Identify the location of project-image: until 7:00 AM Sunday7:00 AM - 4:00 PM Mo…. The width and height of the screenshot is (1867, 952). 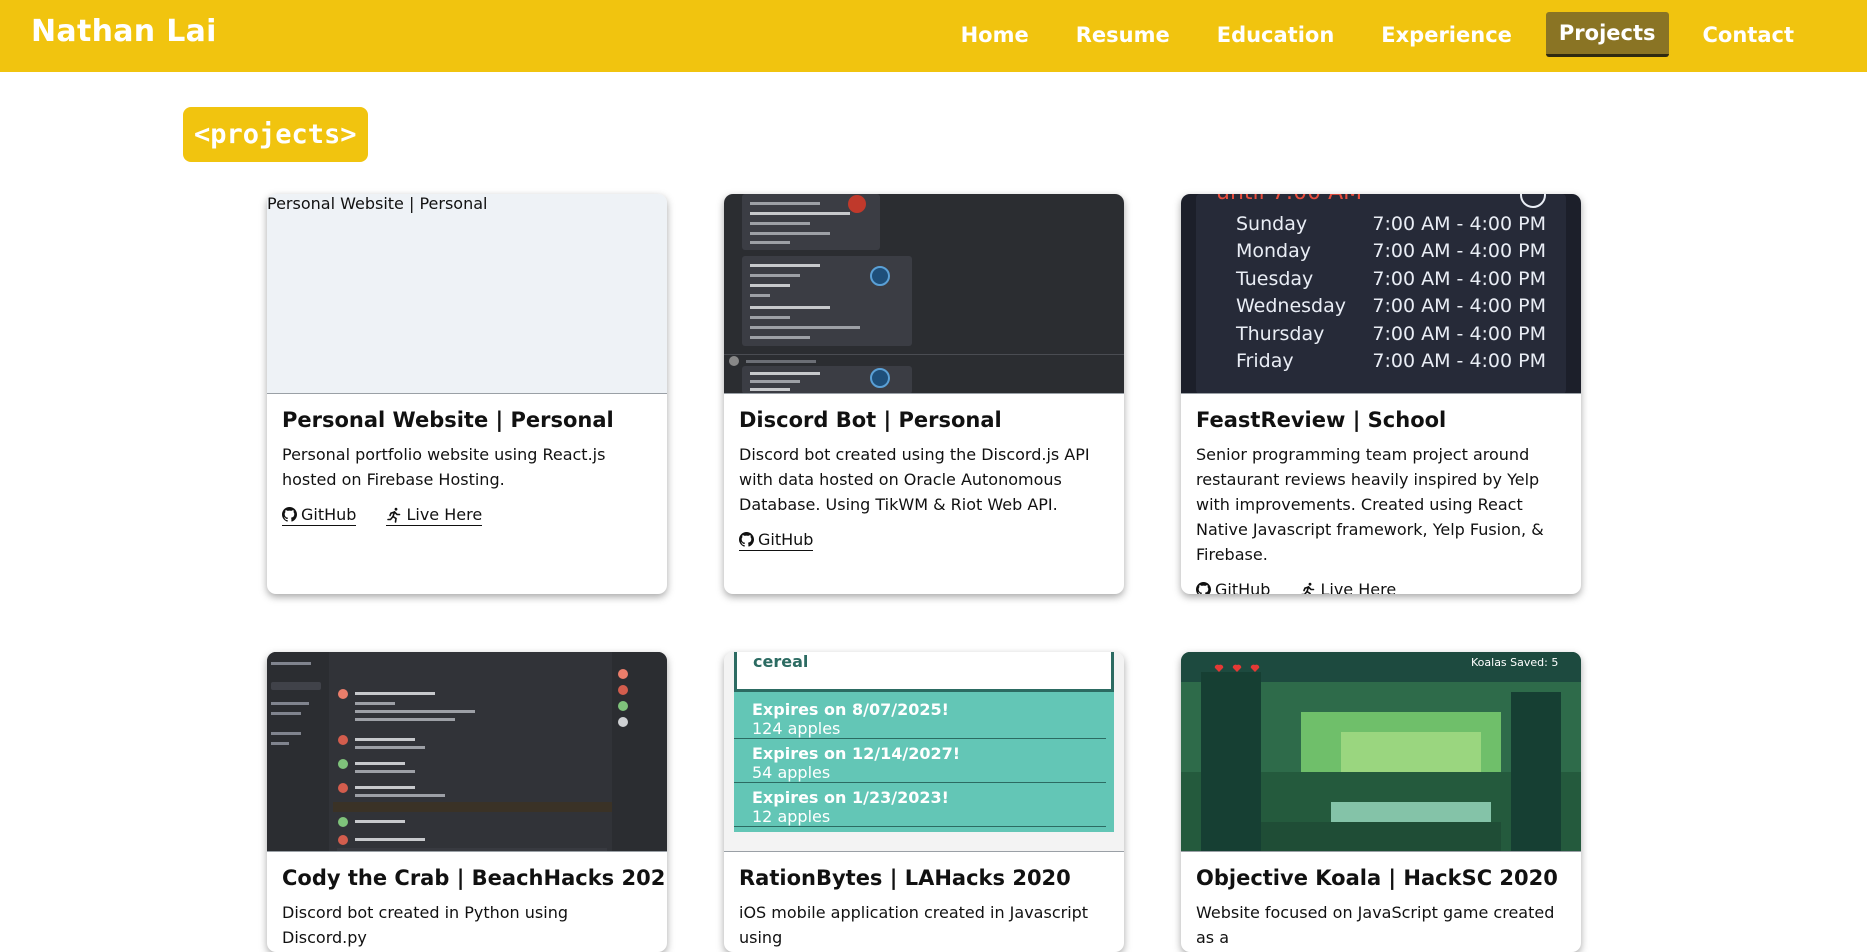
(1381, 294).